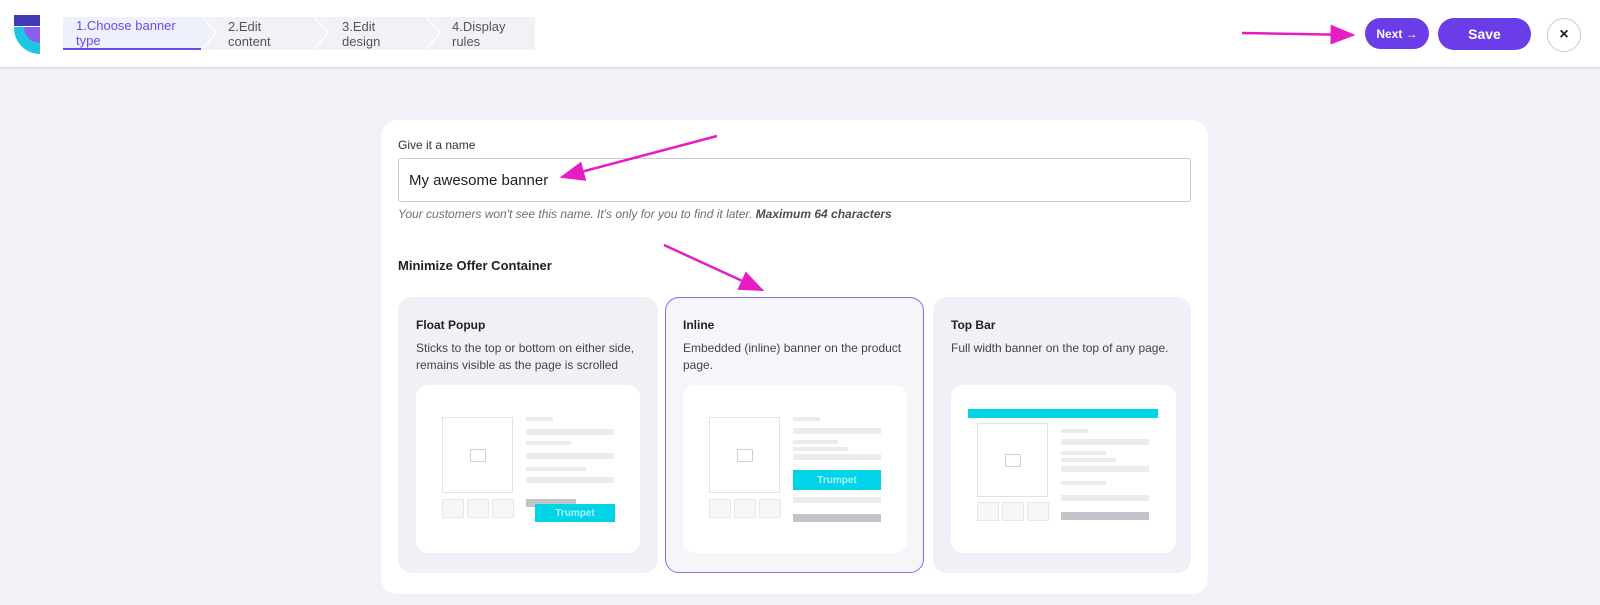 The height and width of the screenshot is (605, 1600). What do you see at coordinates (361, 33) in the screenshot?
I see `step-label: 3.Edit design` at bounding box center [361, 33].